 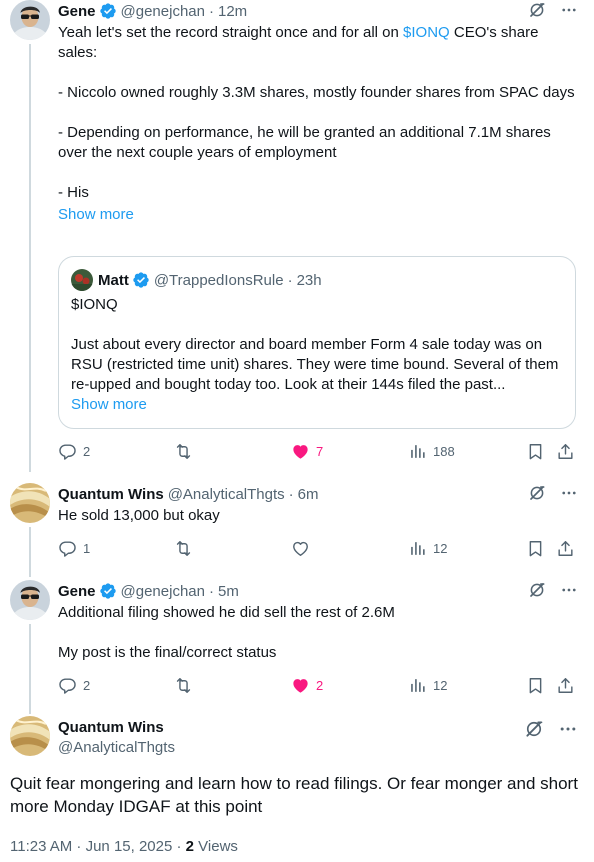 I want to click on like-button, so click(x=300, y=548).